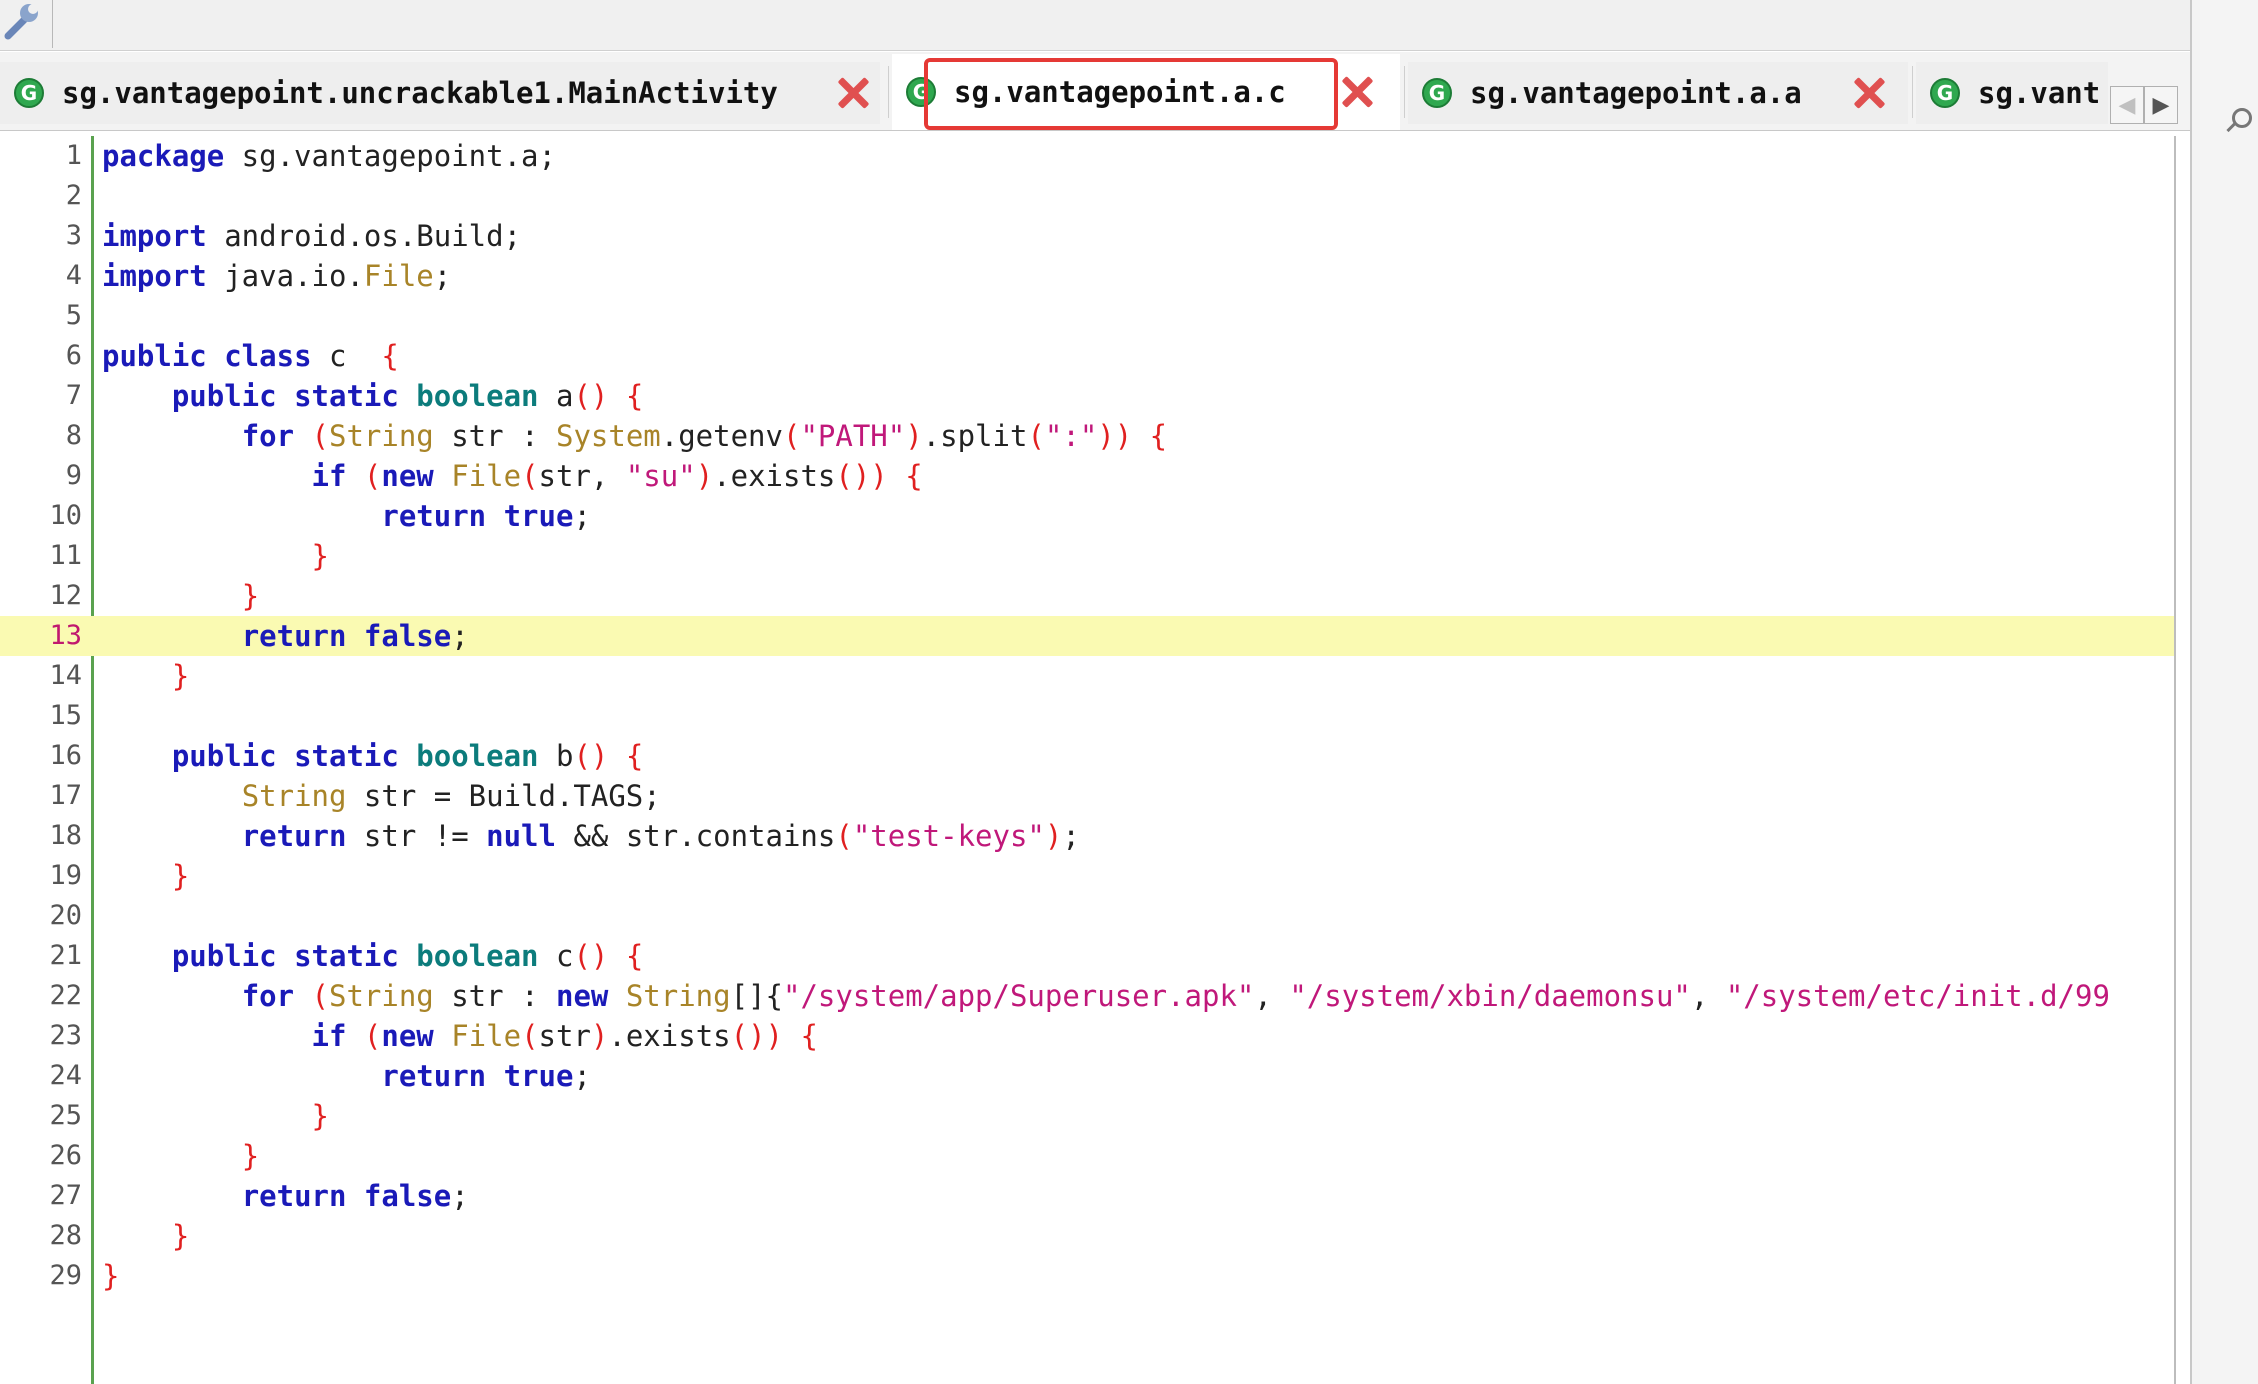  I want to click on editor-right-border, so click(2175, 760).